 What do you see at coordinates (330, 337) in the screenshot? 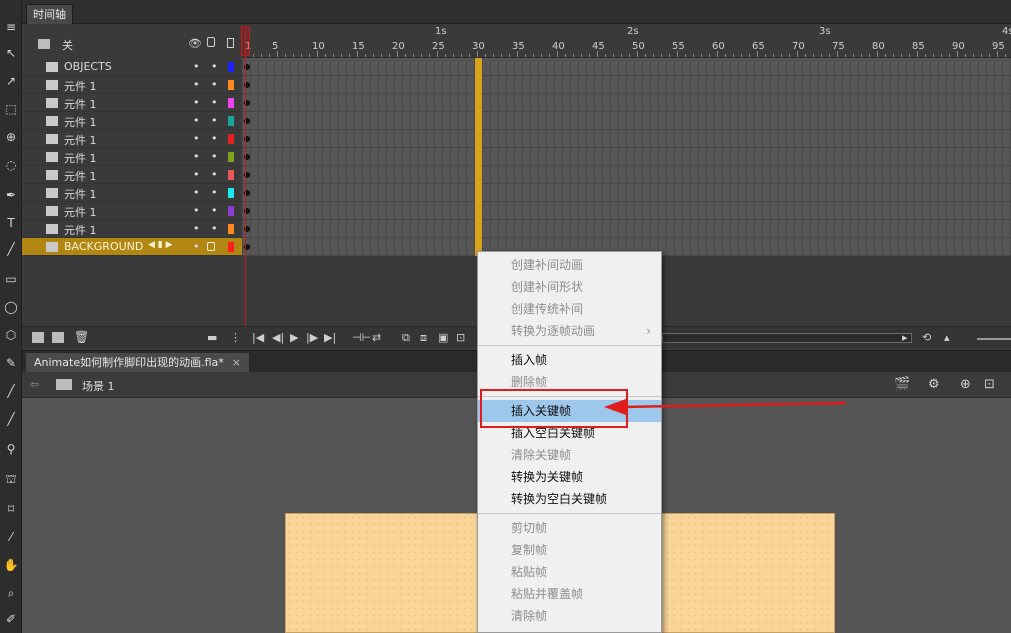
I see `go-to-last-frame-icon: ▶|` at bounding box center [330, 337].